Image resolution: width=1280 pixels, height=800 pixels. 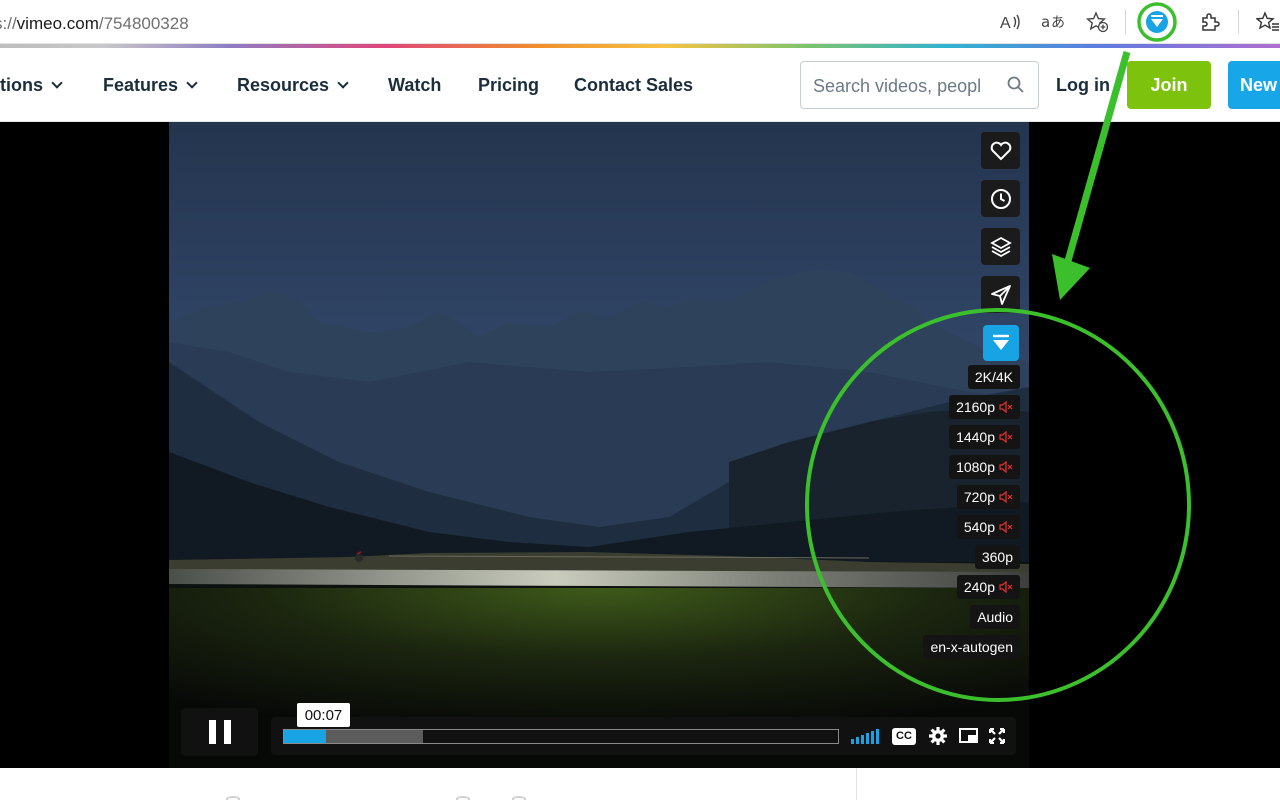 I want to click on send-icon, so click(x=1000, y=294).